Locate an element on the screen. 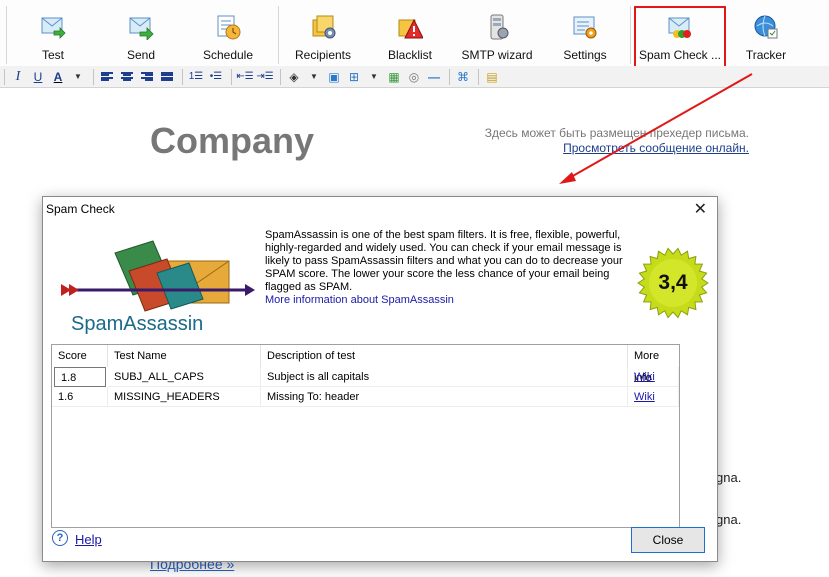  close-button: Close is located at coordinates (668, 540).